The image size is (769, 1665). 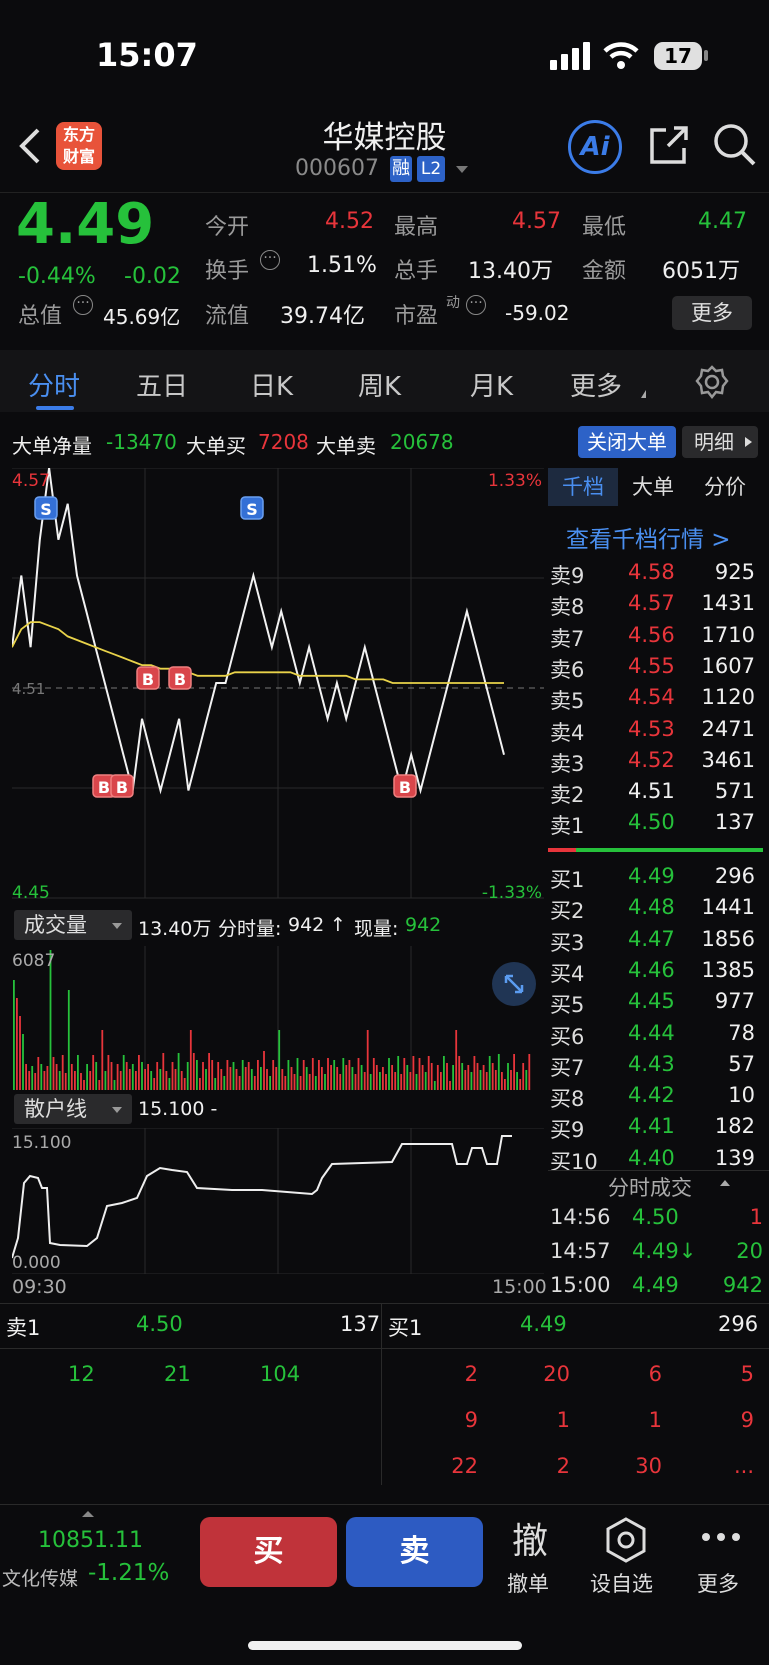 What do you see at coordinates (90, 1540) in the screenshot?
I see `index-value: 10851.11` at bounding box center [90, 1540].